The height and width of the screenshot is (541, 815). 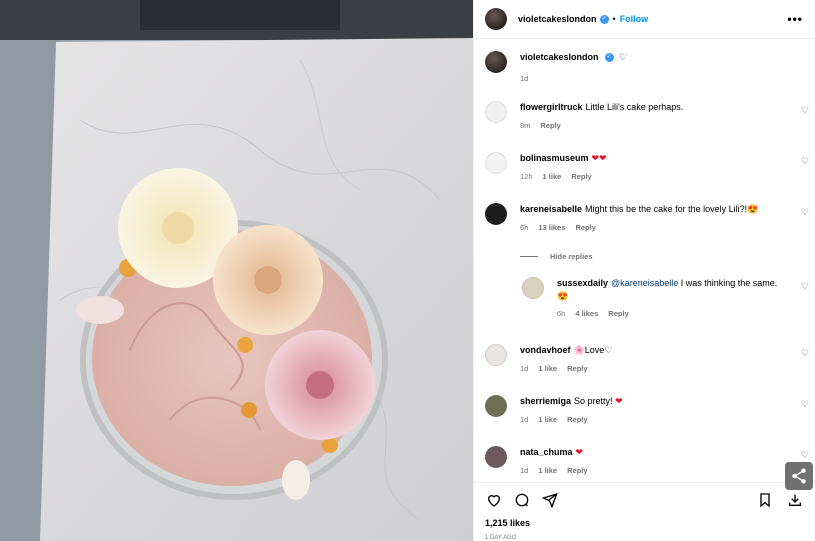 I want to click on caption-time: 1d, so click(x=524, y=78).